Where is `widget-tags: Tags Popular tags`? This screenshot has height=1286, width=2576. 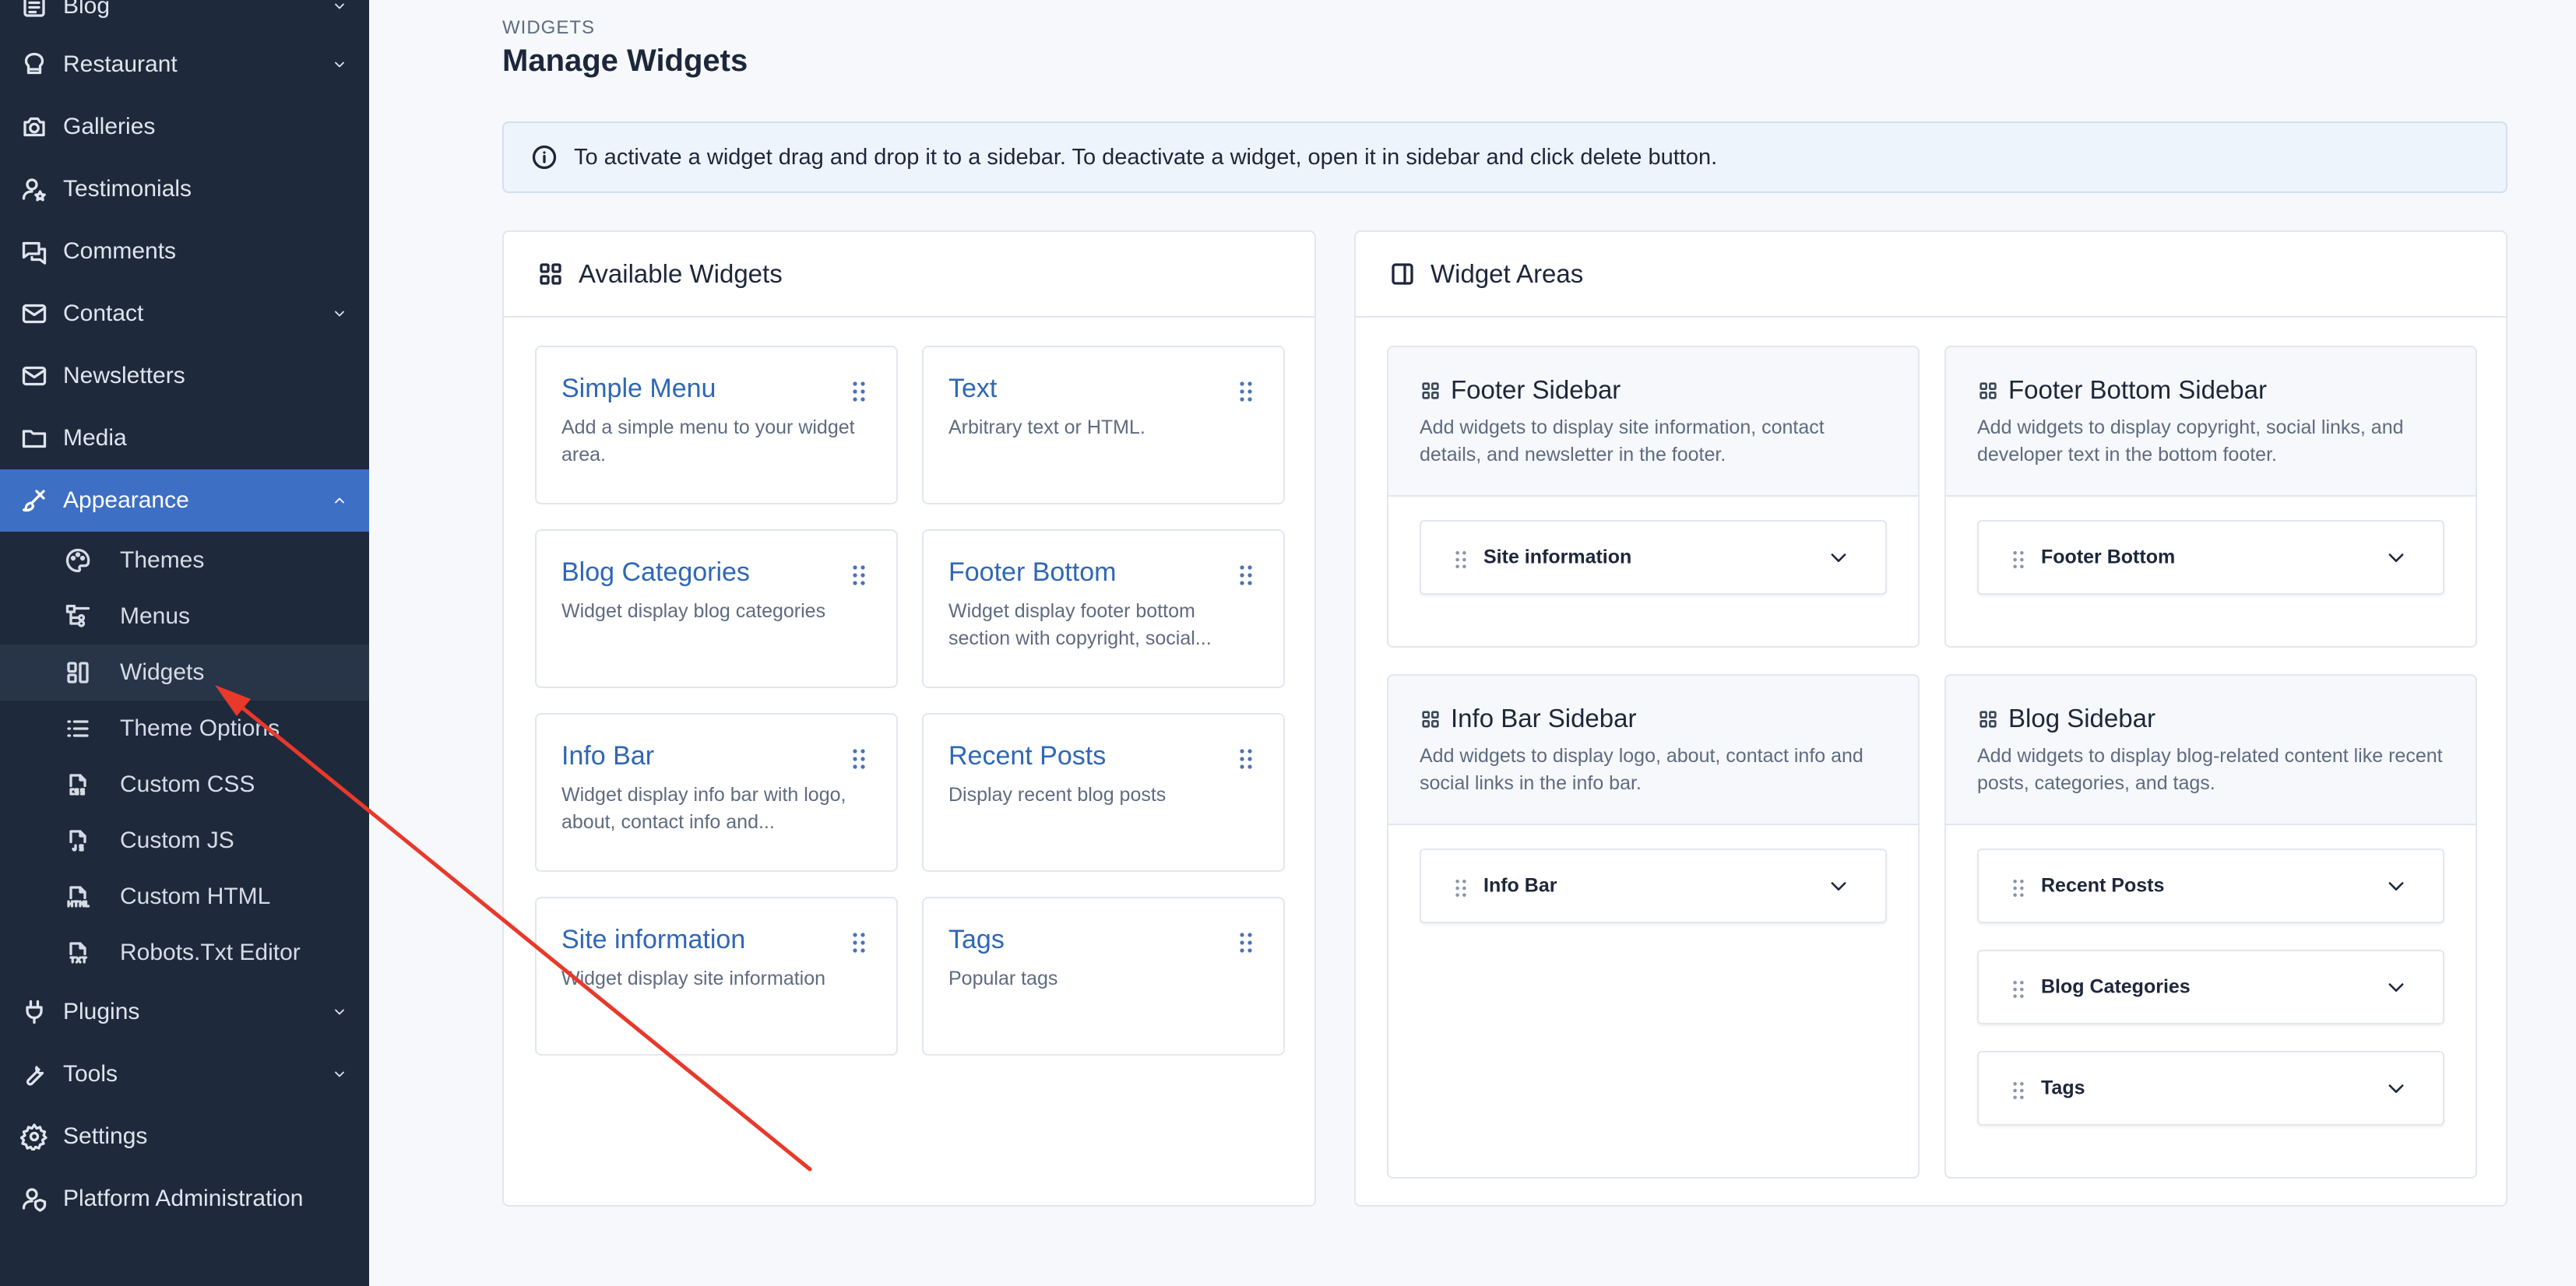 widget-tags: Tags Popular tags is located at coordinates (1103, 976).